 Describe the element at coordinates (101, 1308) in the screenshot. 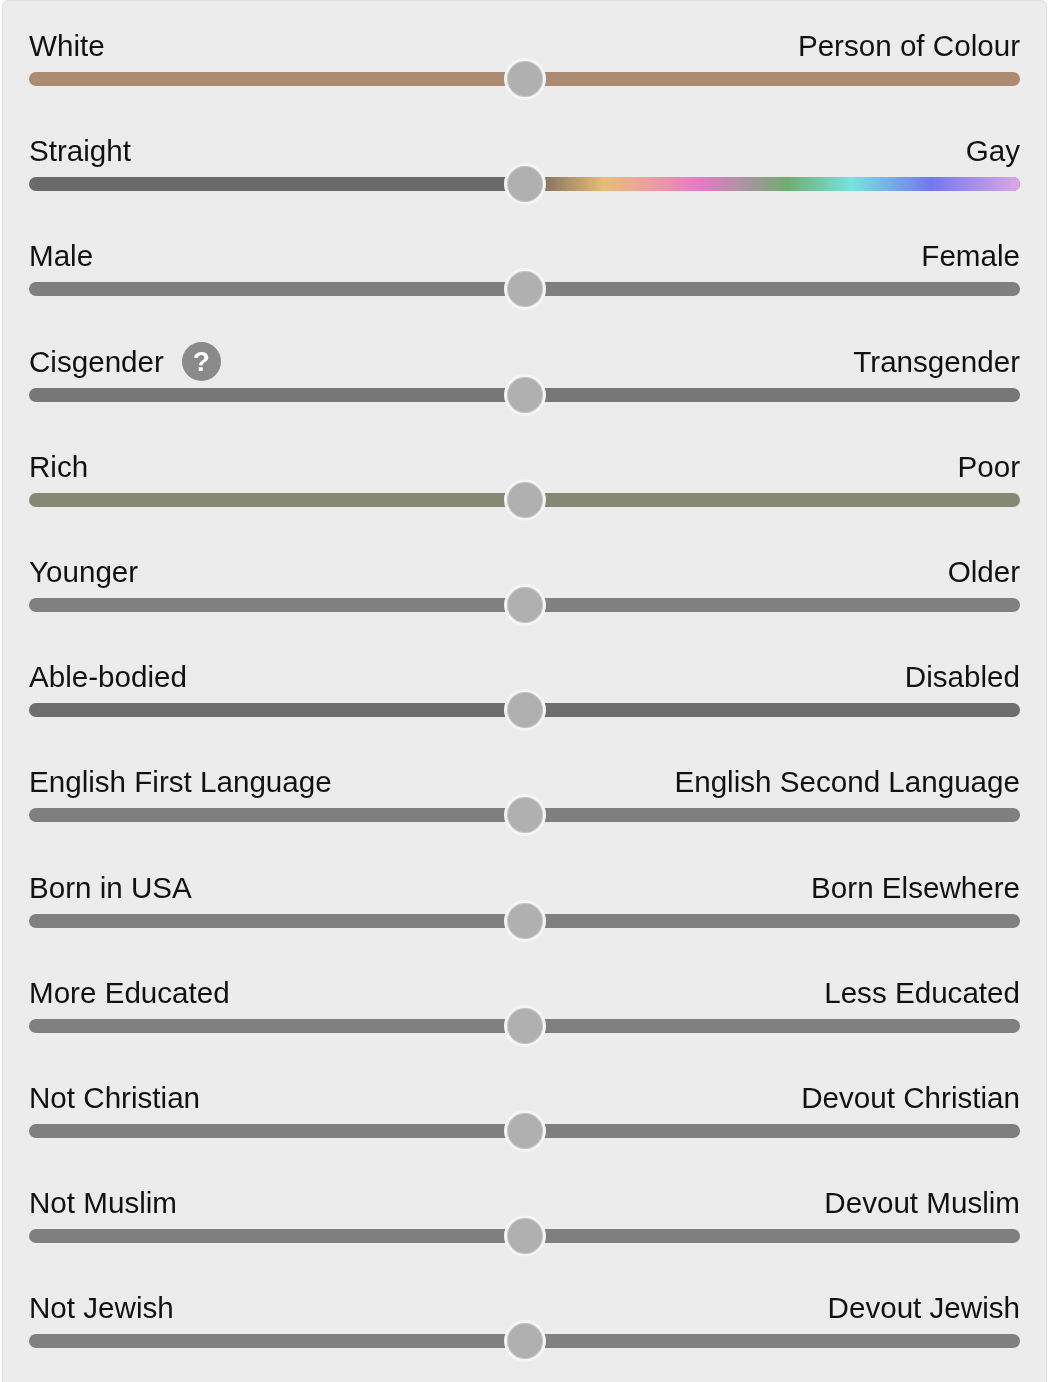

I see `slider-label: Not Jewish` at that location.